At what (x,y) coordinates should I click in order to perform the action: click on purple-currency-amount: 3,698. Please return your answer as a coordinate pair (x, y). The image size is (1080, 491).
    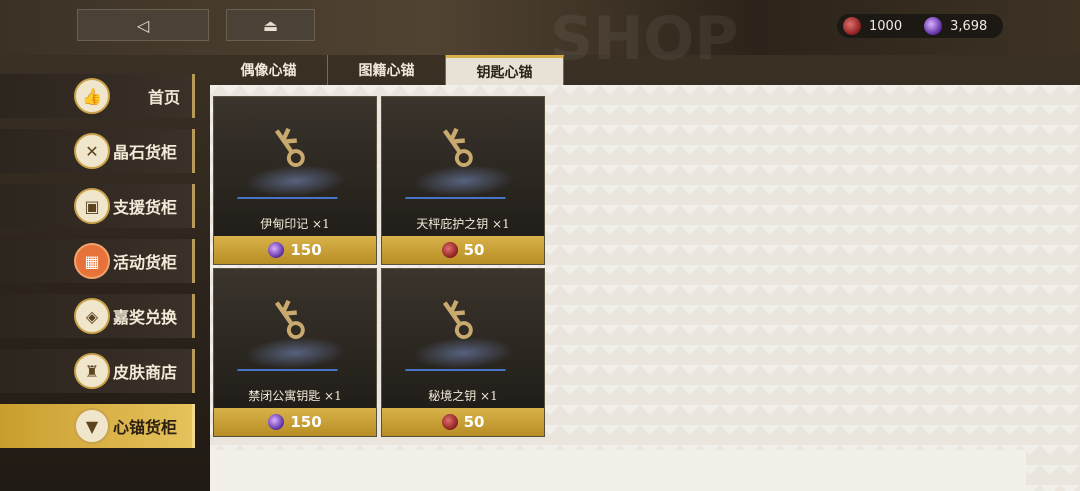
    Looking at the image, I should click on (969, 26).